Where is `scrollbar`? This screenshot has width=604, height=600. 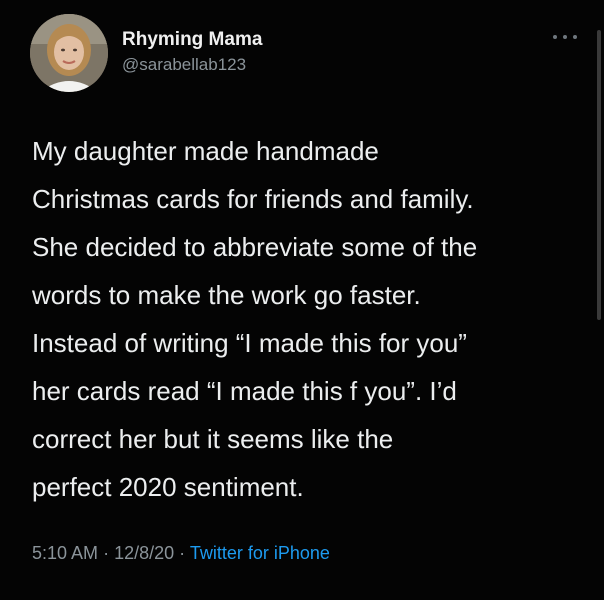
scrollbar is located at coordinates (599, 175).